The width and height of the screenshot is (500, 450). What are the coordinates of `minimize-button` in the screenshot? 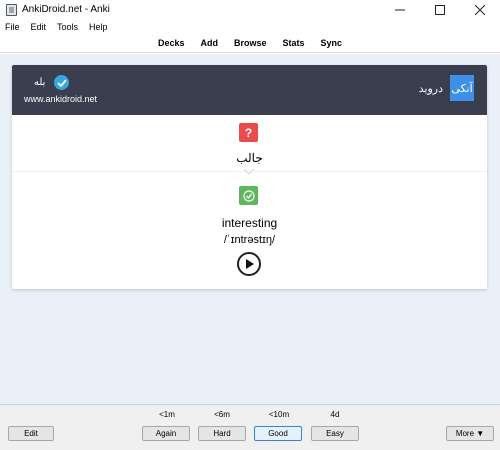 It's located at (400, 10).